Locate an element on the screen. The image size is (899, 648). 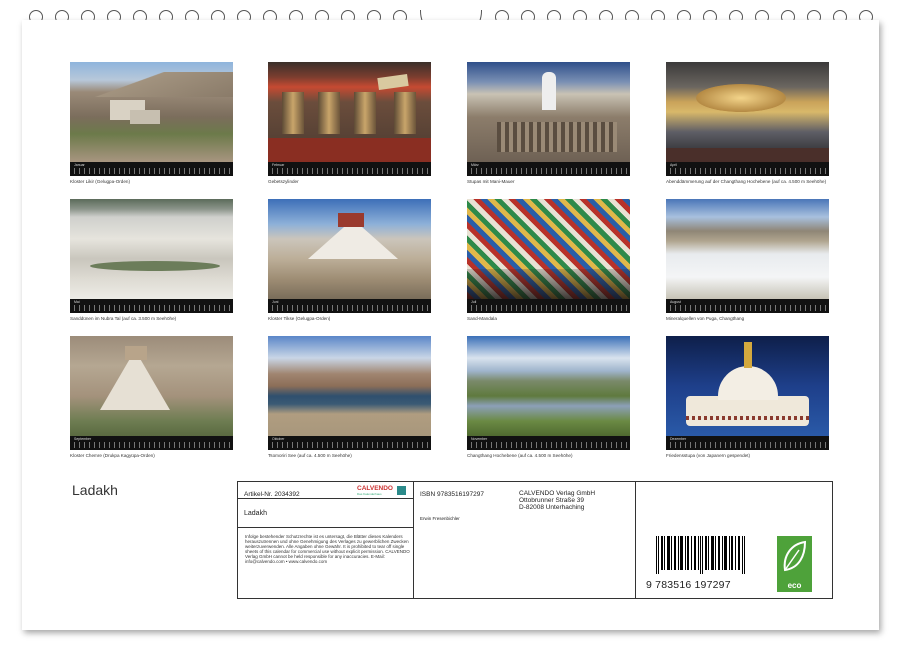
month-calendar-strip: Oktober is located at coordinates (349, 443).